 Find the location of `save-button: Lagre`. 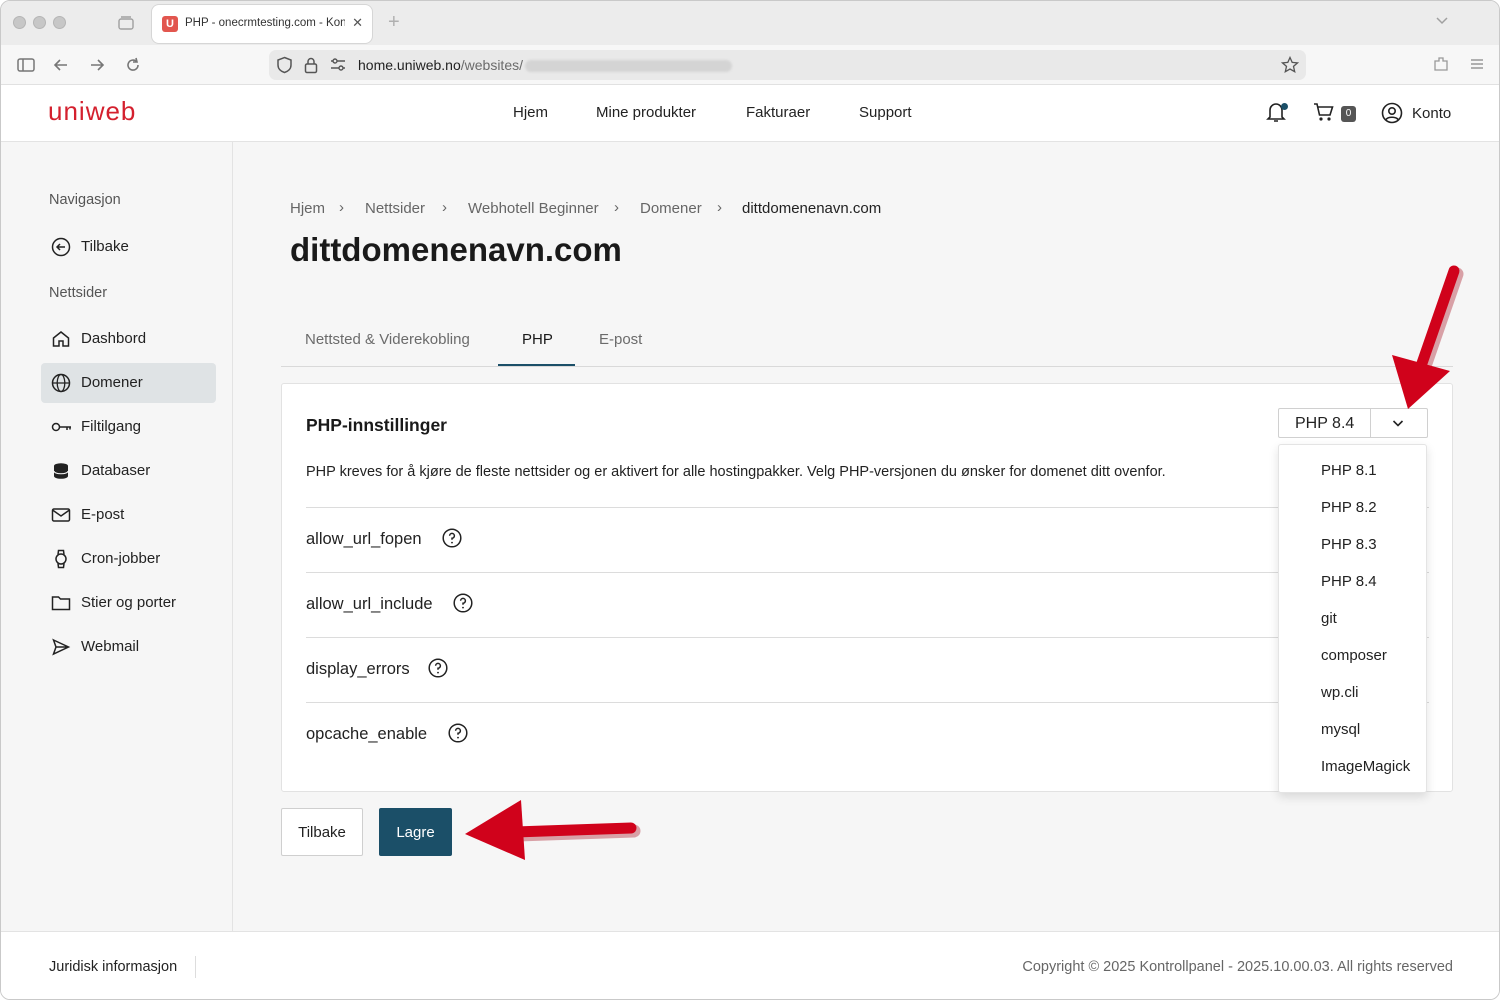

save-button: Lagre is located at coordinates (415, 832).